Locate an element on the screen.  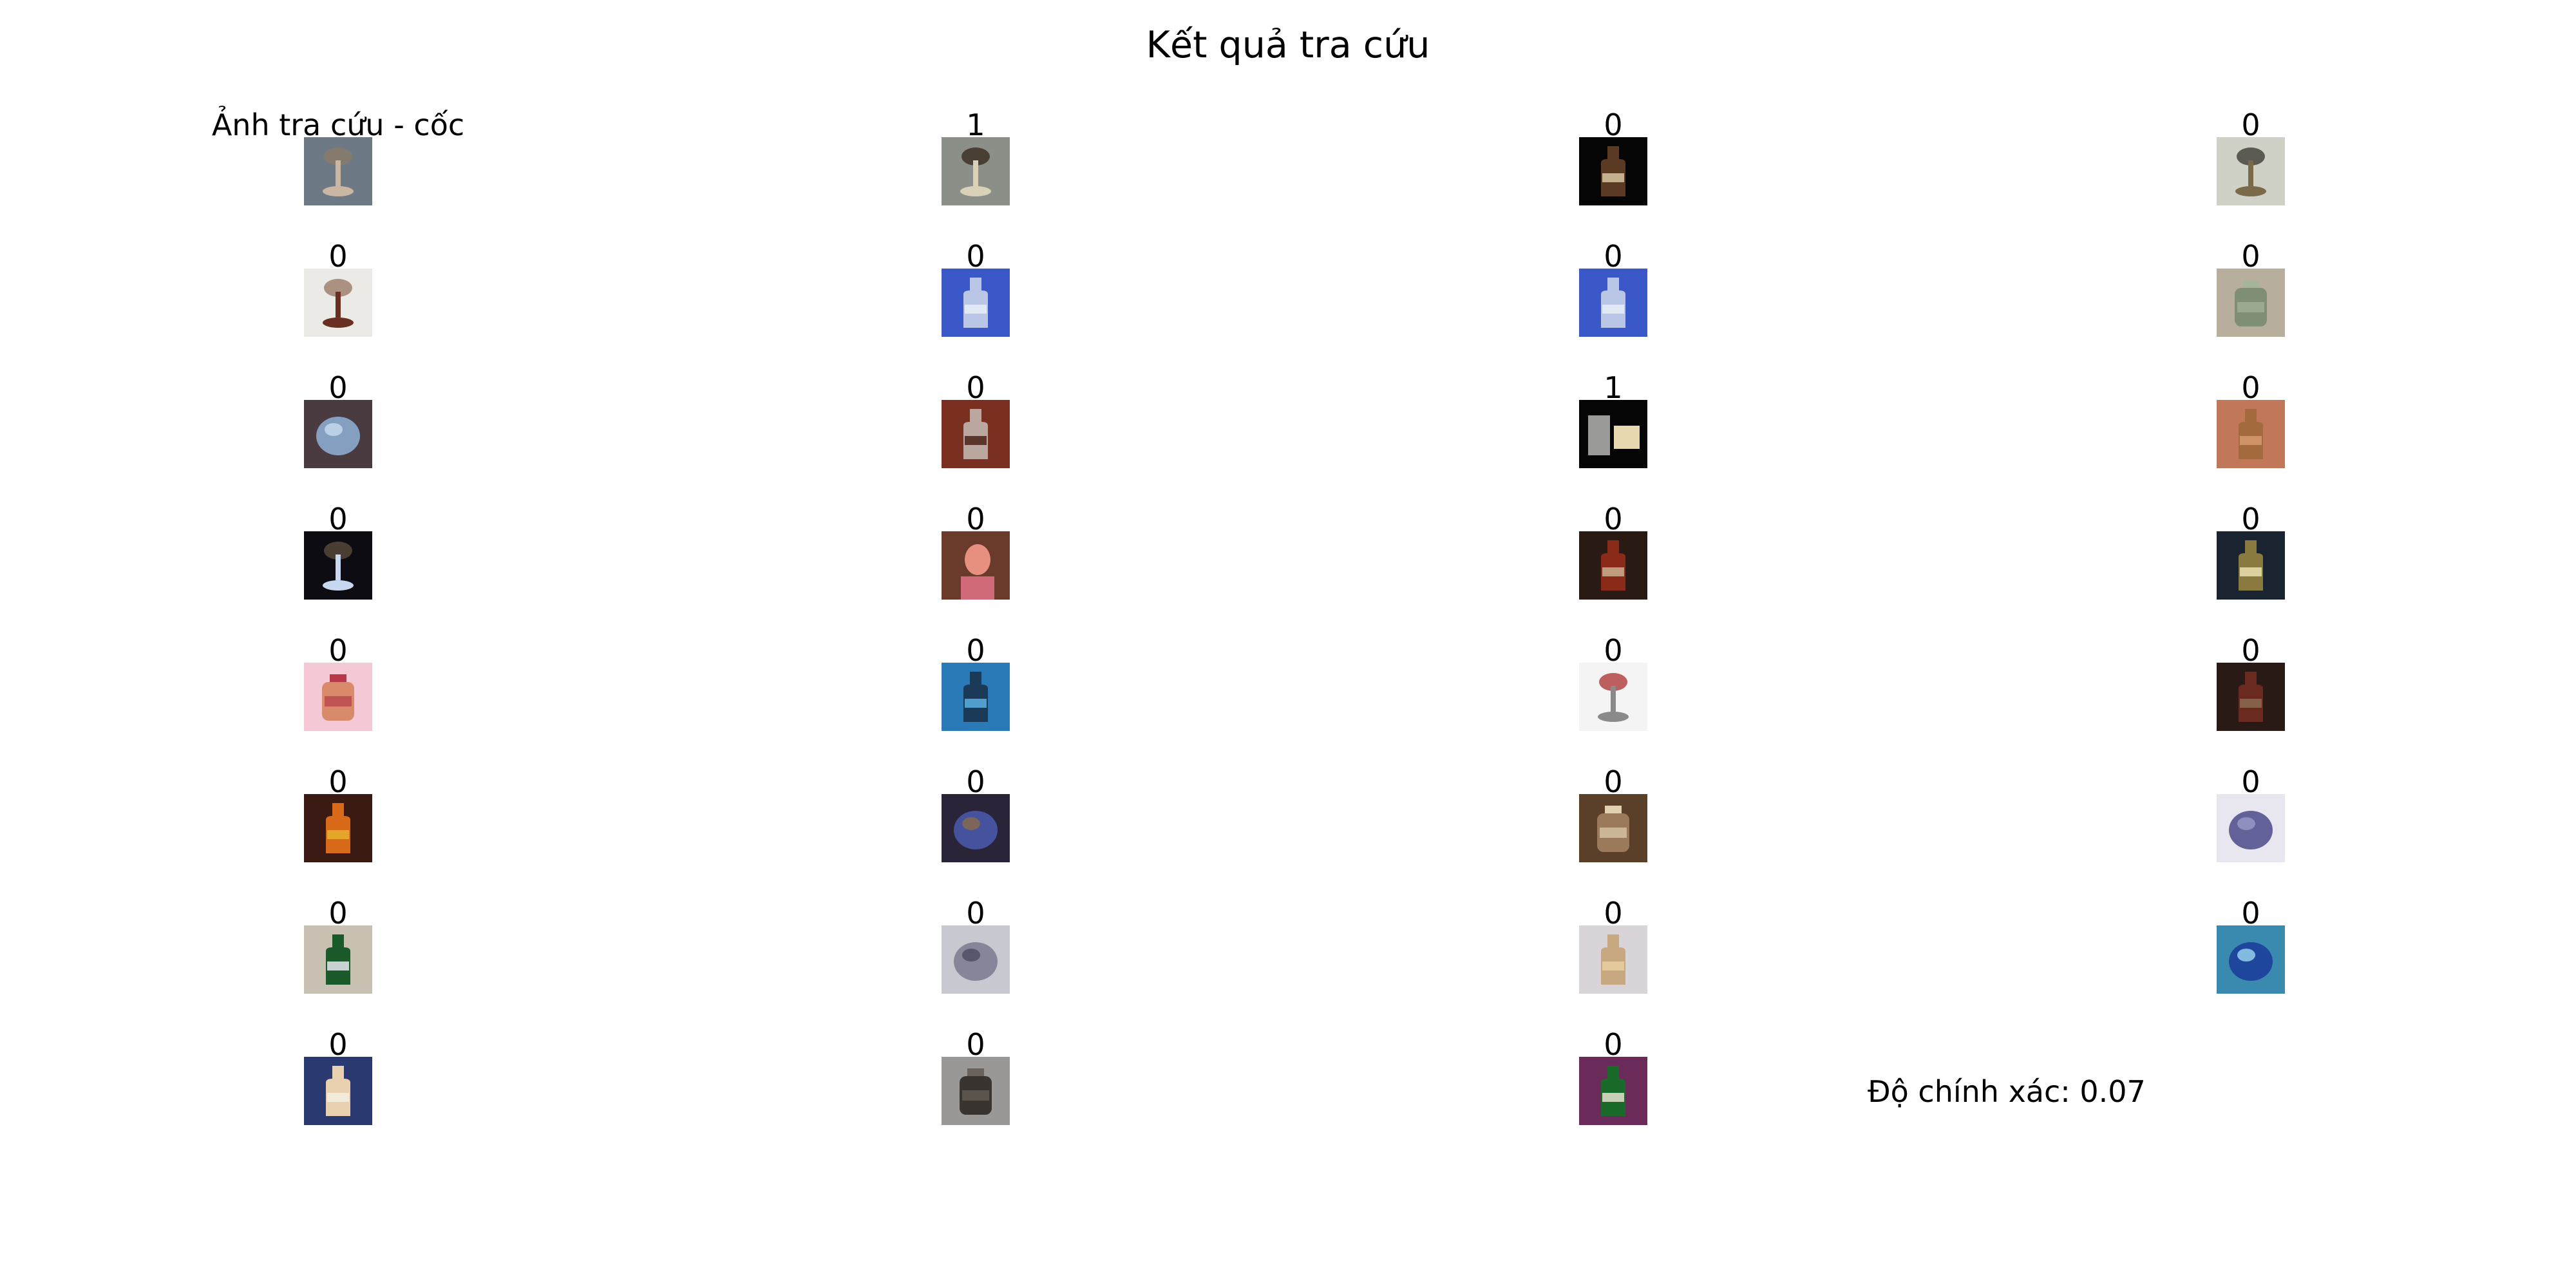
query-thumbnail is located at coordinates (338, 171).